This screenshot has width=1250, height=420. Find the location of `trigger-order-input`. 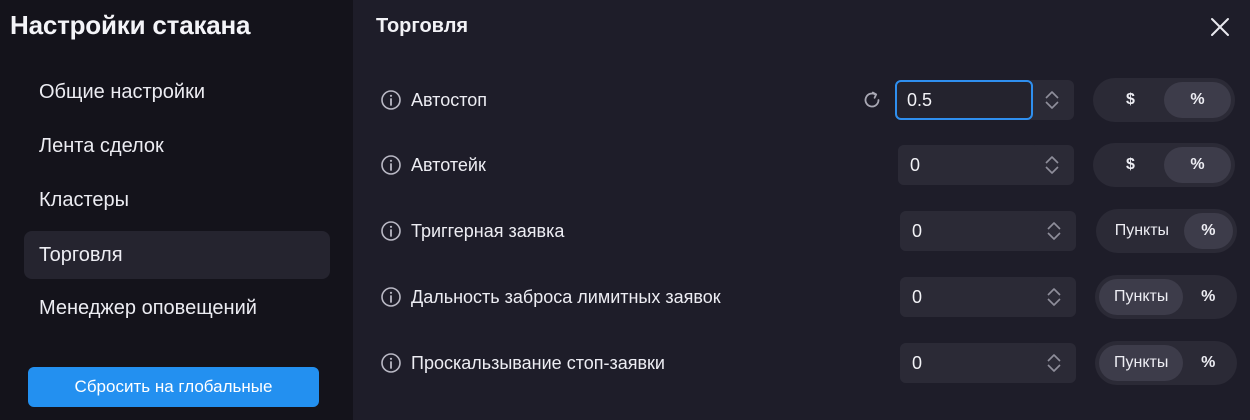

trigger-order-input is located at coordinates (970, 231).